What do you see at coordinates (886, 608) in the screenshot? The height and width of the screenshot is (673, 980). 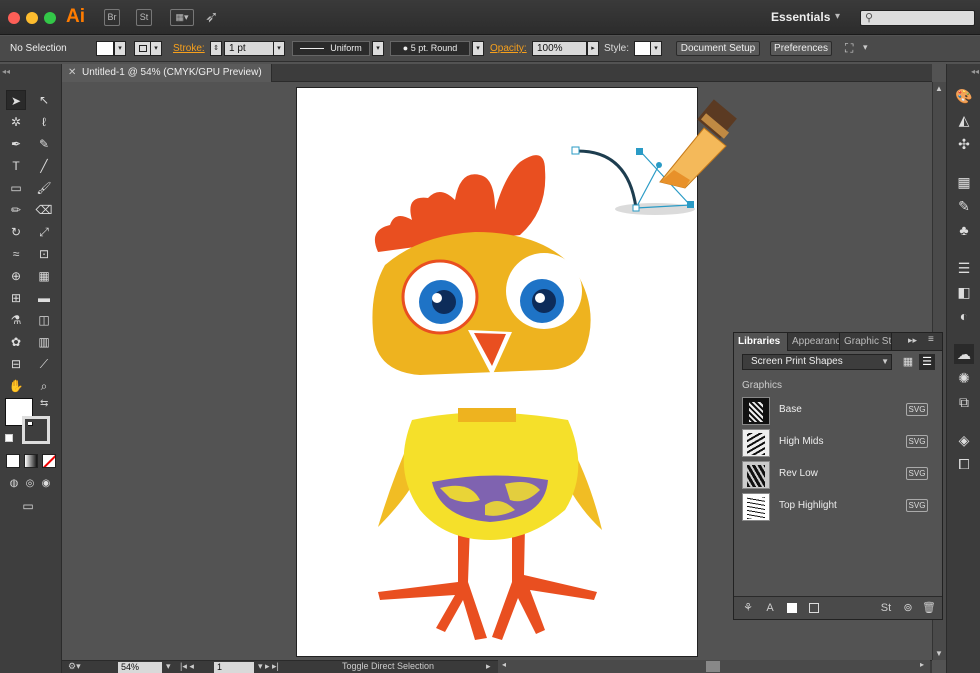 I see `stock-search-icon: St` at bounding box center [886, 608].